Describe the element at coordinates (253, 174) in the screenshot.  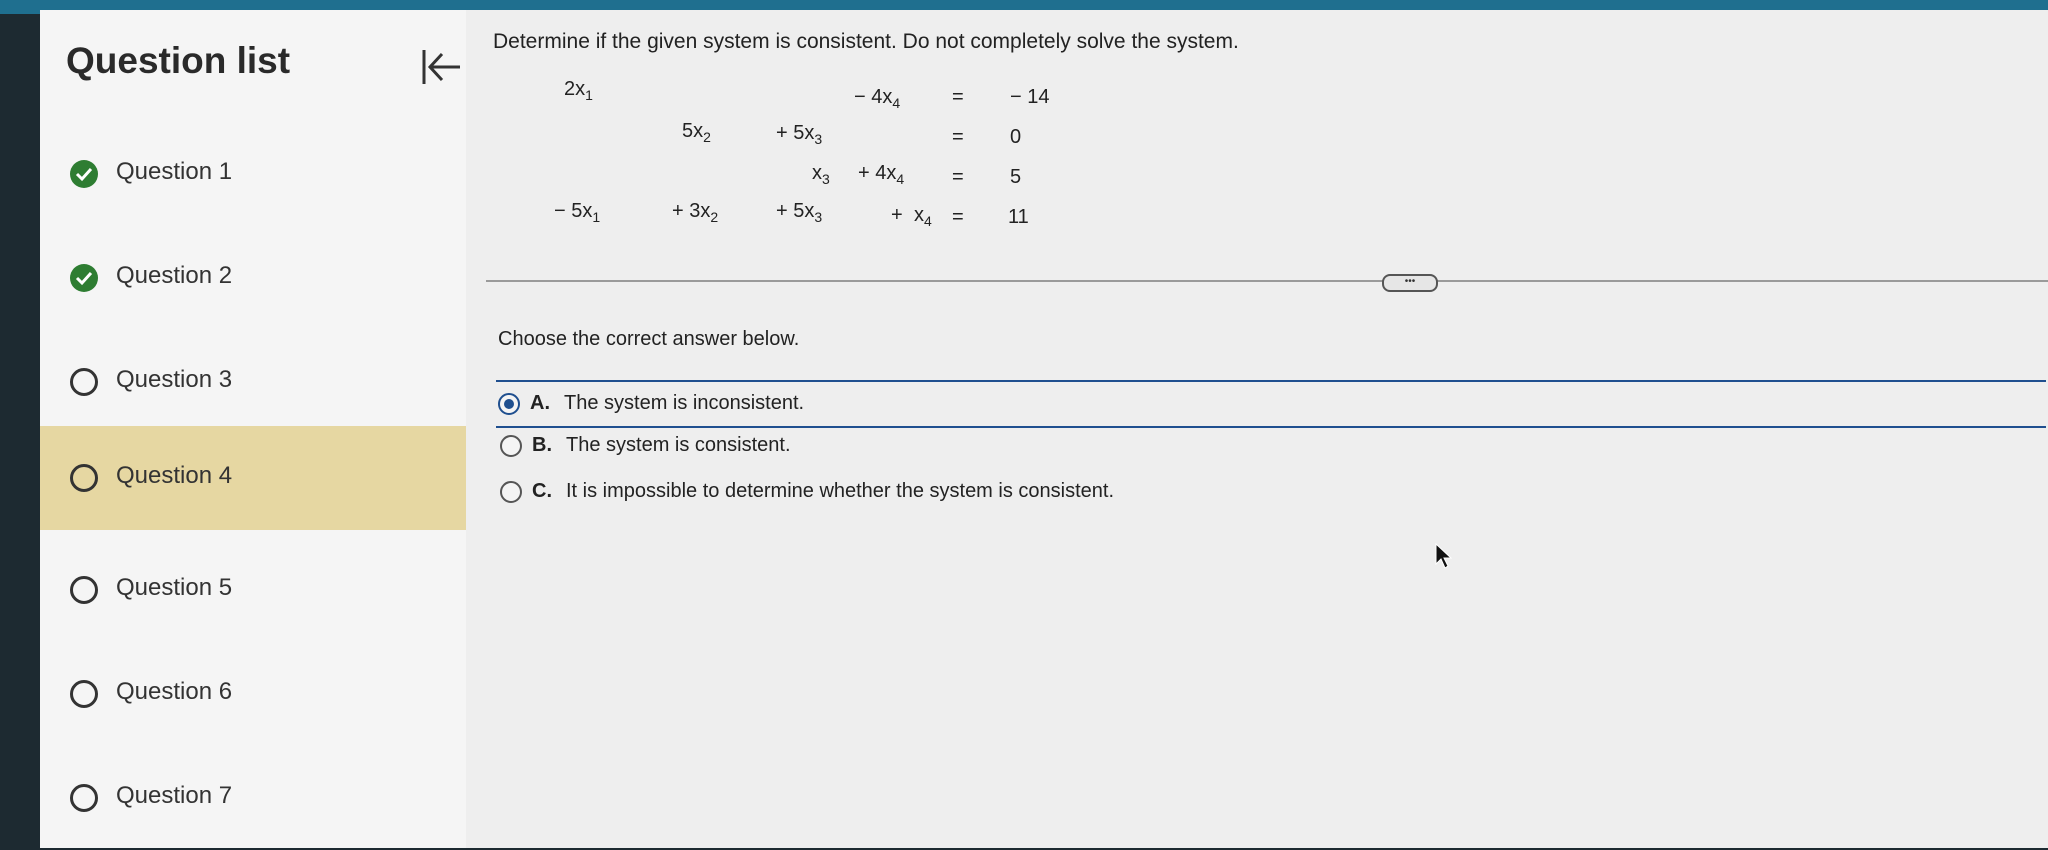
I see `sidebar-item-question-1: Question 1` at that location.